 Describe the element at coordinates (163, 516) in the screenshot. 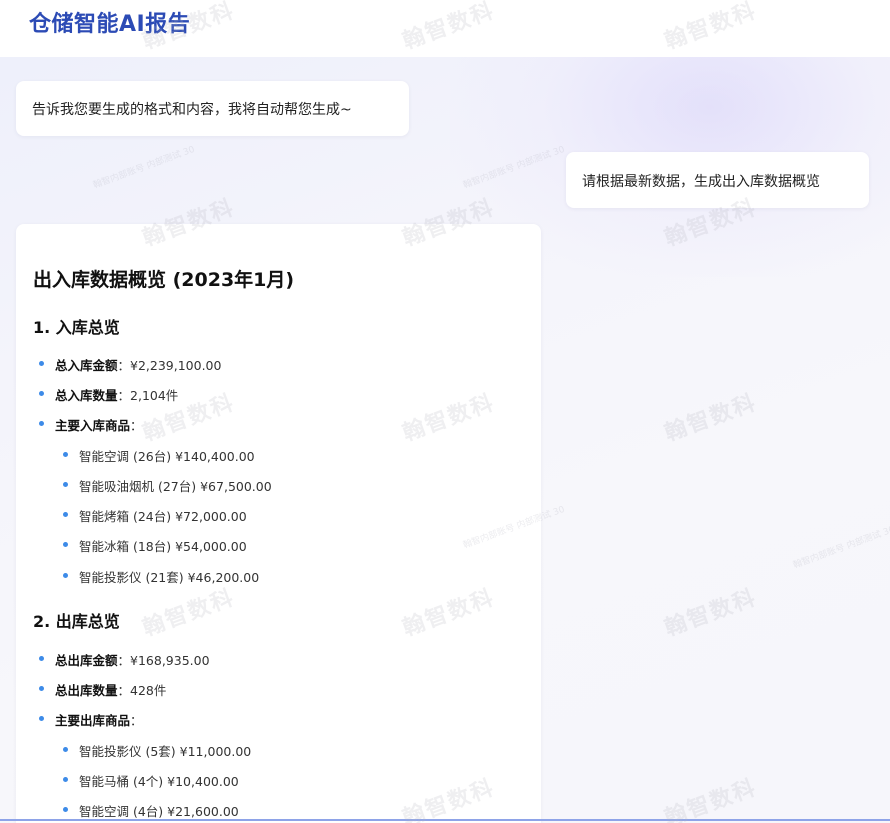

I see `inbound-goods-text: 智能烤箱 (24台) ¥72,000.00` at that location.